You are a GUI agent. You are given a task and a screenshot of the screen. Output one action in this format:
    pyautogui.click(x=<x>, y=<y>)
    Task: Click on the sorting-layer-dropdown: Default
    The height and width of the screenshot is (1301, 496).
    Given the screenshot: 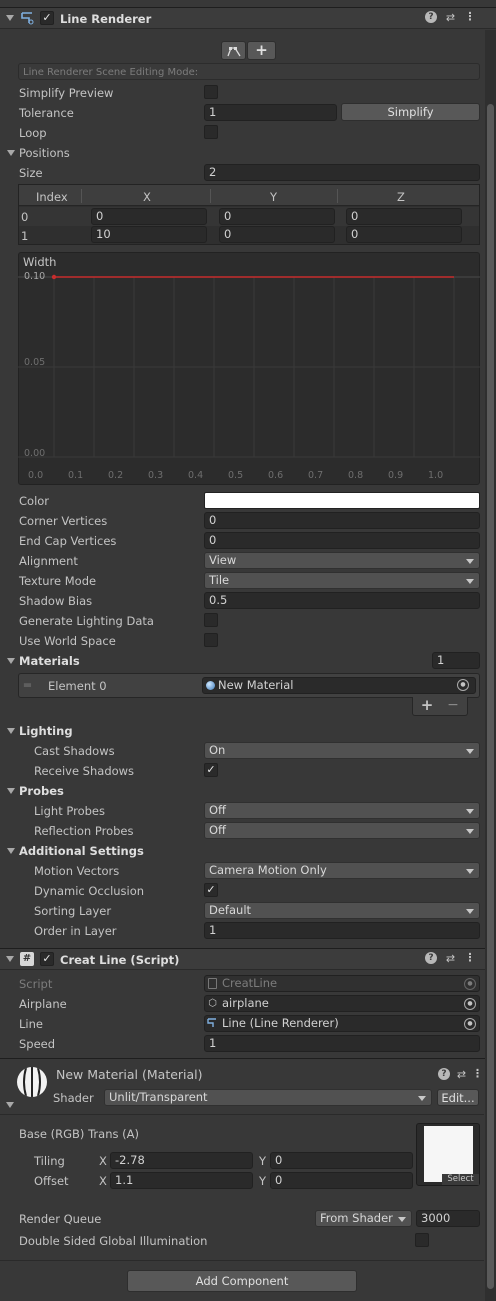 What is the action you would take?
    pyautogui.click(x=342, y=910)
    